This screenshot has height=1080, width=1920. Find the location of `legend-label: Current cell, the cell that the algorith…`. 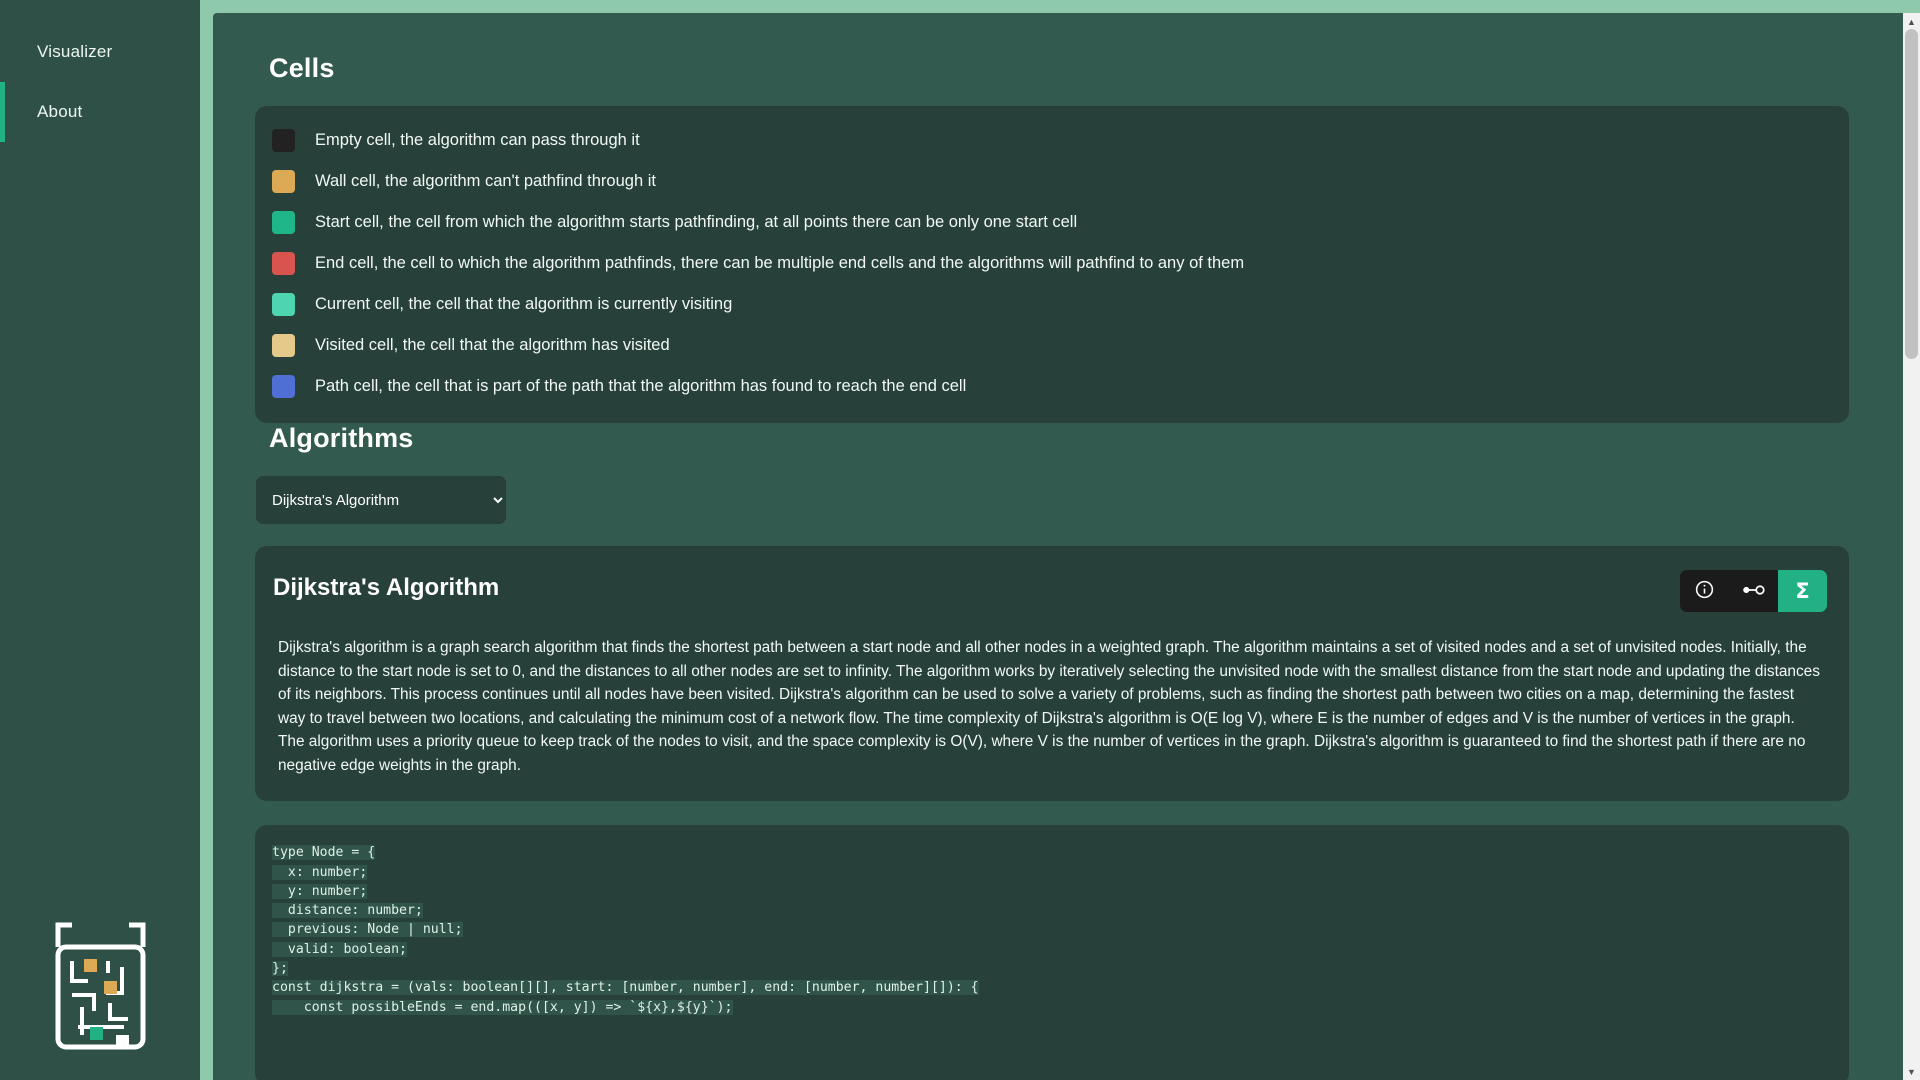

legend-label: Current cell, the cell that the algorith… is located at coordinates (524, 304).